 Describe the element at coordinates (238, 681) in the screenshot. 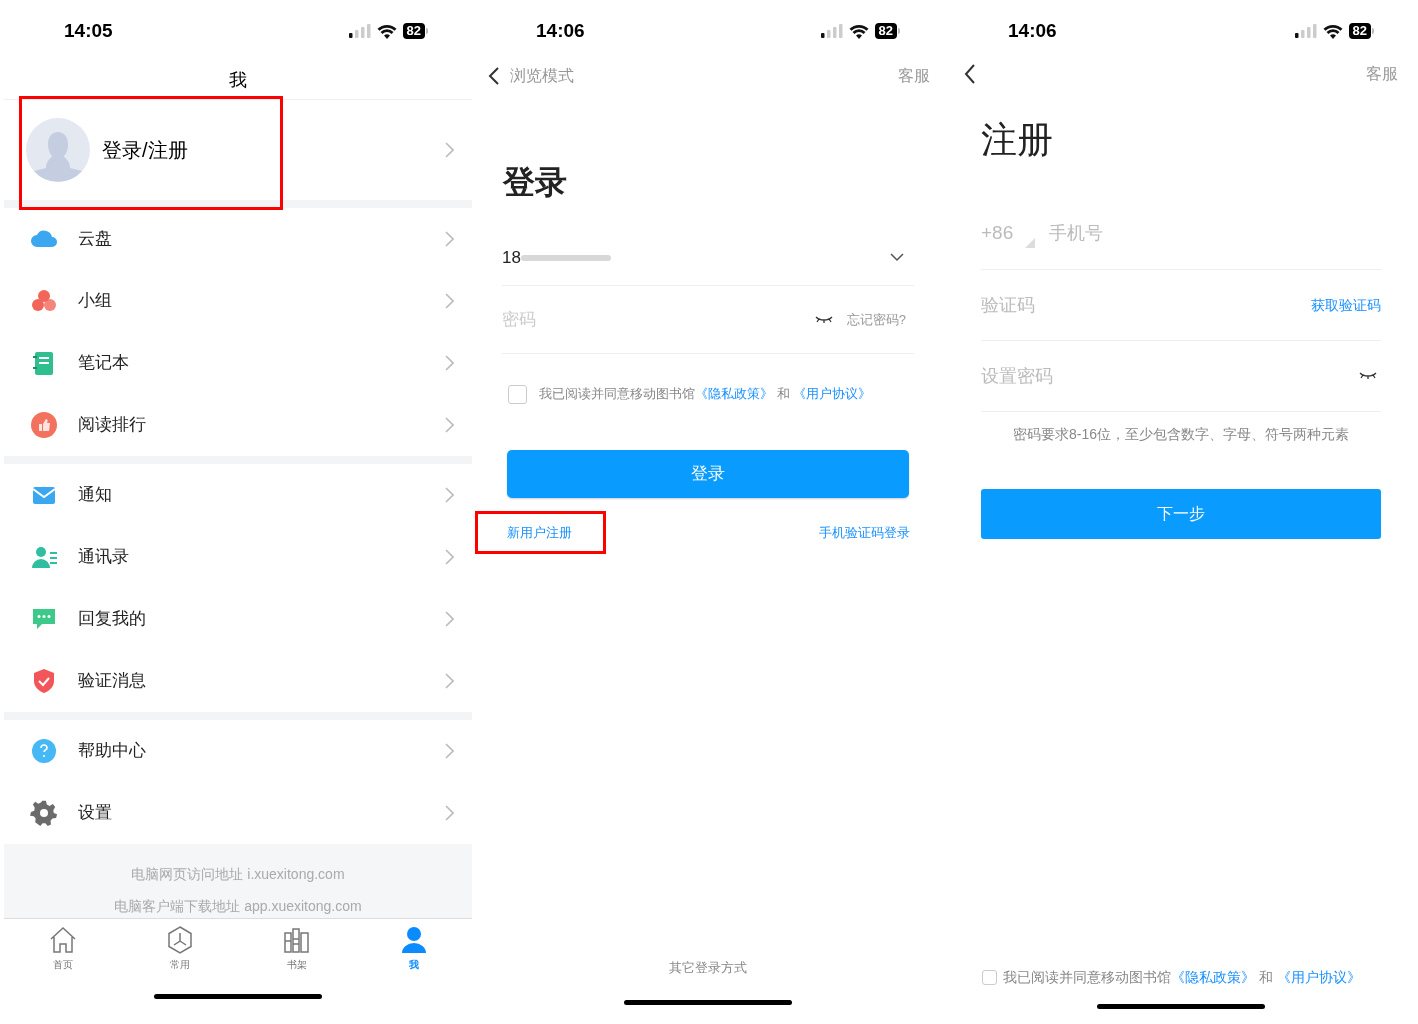

I see `menu-item: 验证消息` at that location.